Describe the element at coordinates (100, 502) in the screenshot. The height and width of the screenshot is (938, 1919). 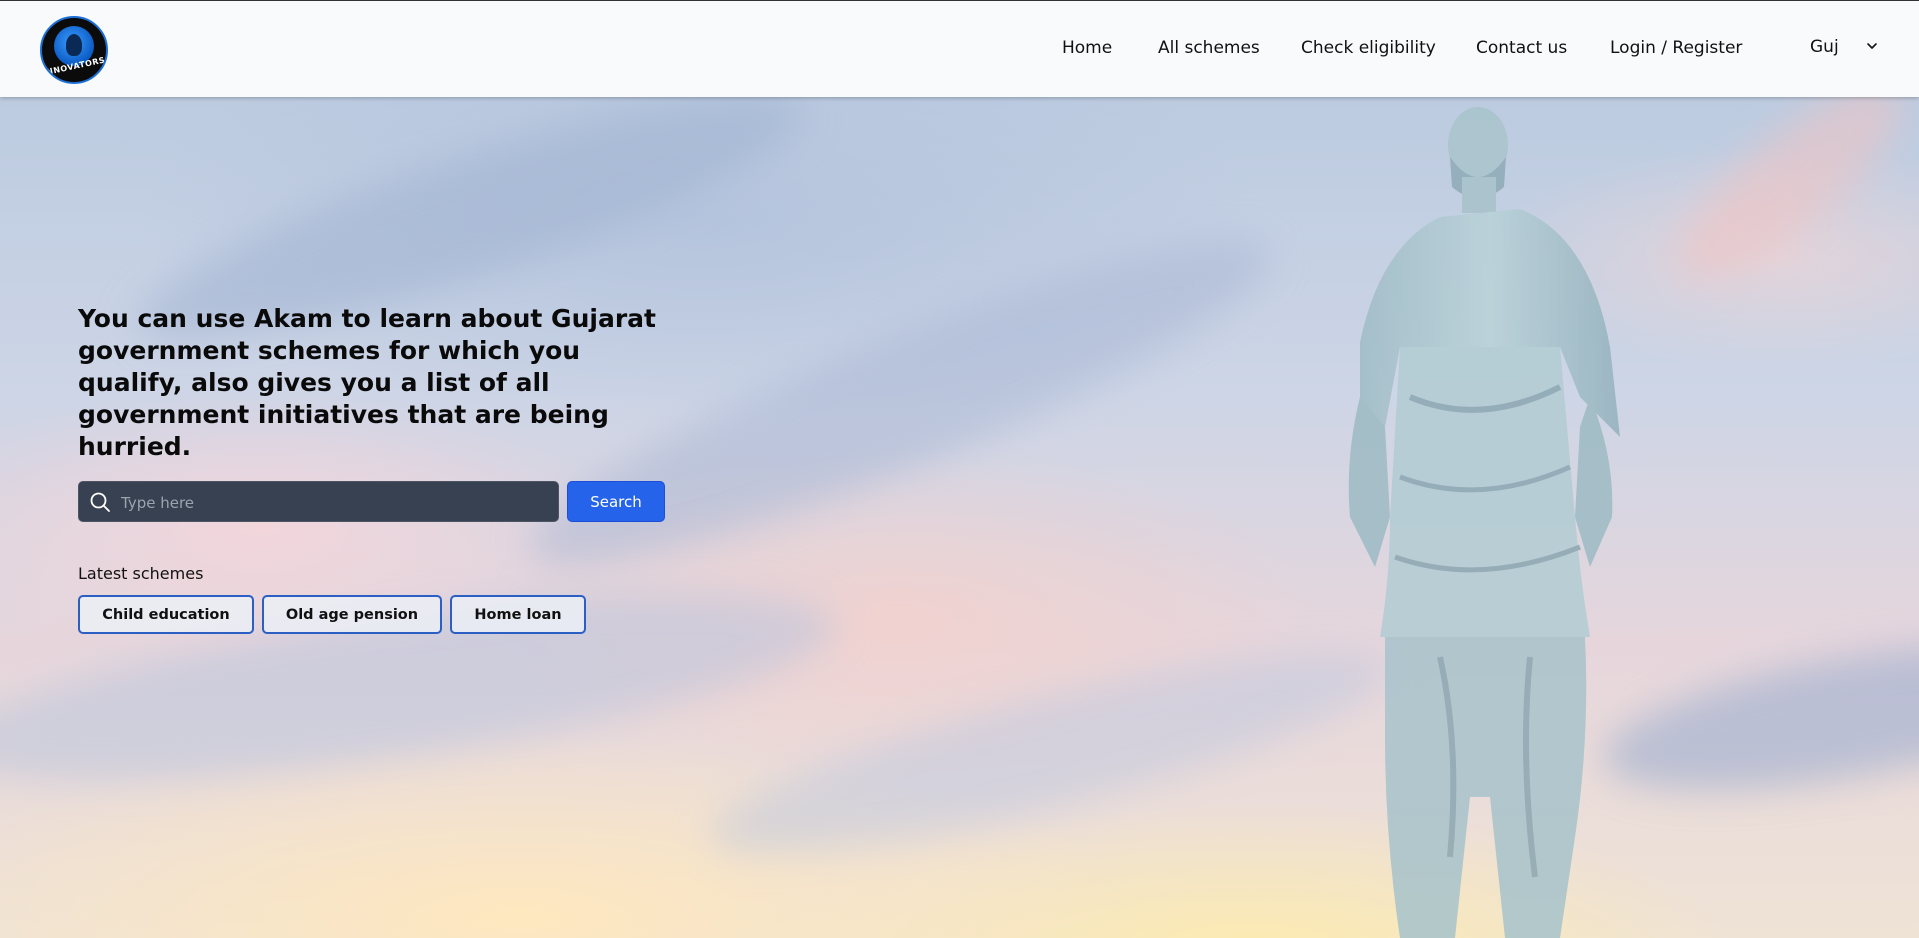
I see `search-icon` at that location.